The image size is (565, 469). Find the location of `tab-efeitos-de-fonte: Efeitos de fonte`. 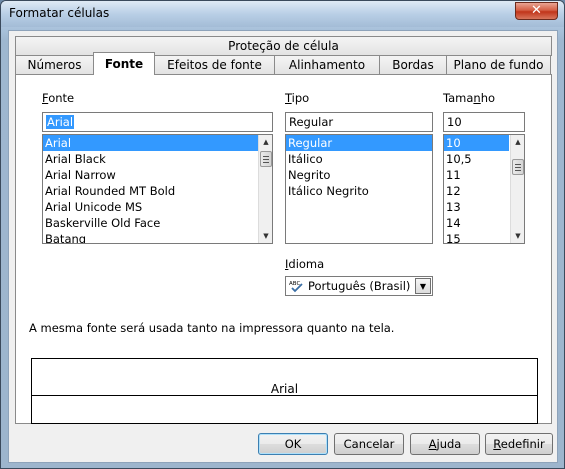

tab-efeitos-de-fonte: Efeitos de fonte is located at coordinates (214, 65).